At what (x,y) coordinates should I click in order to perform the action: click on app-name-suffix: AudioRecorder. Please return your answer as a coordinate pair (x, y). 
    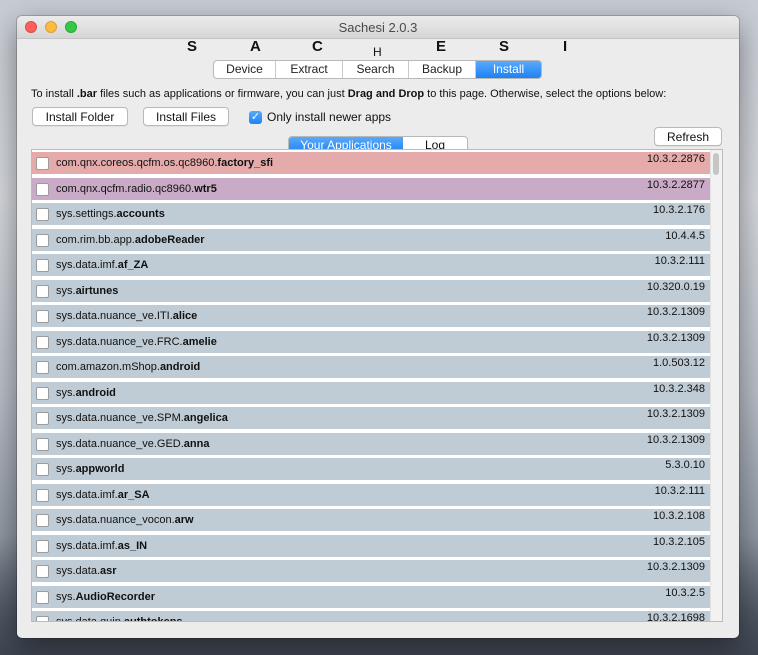
    Looking at the image, I should click on (115, 597).